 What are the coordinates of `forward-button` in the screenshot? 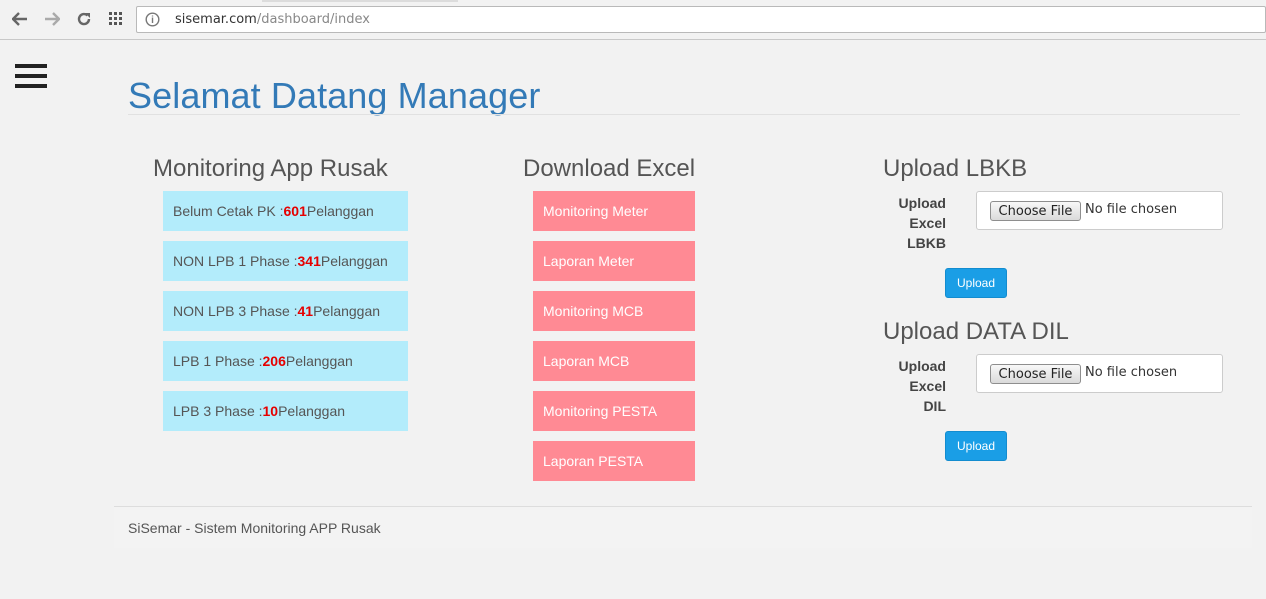 It's located at (52, 19).